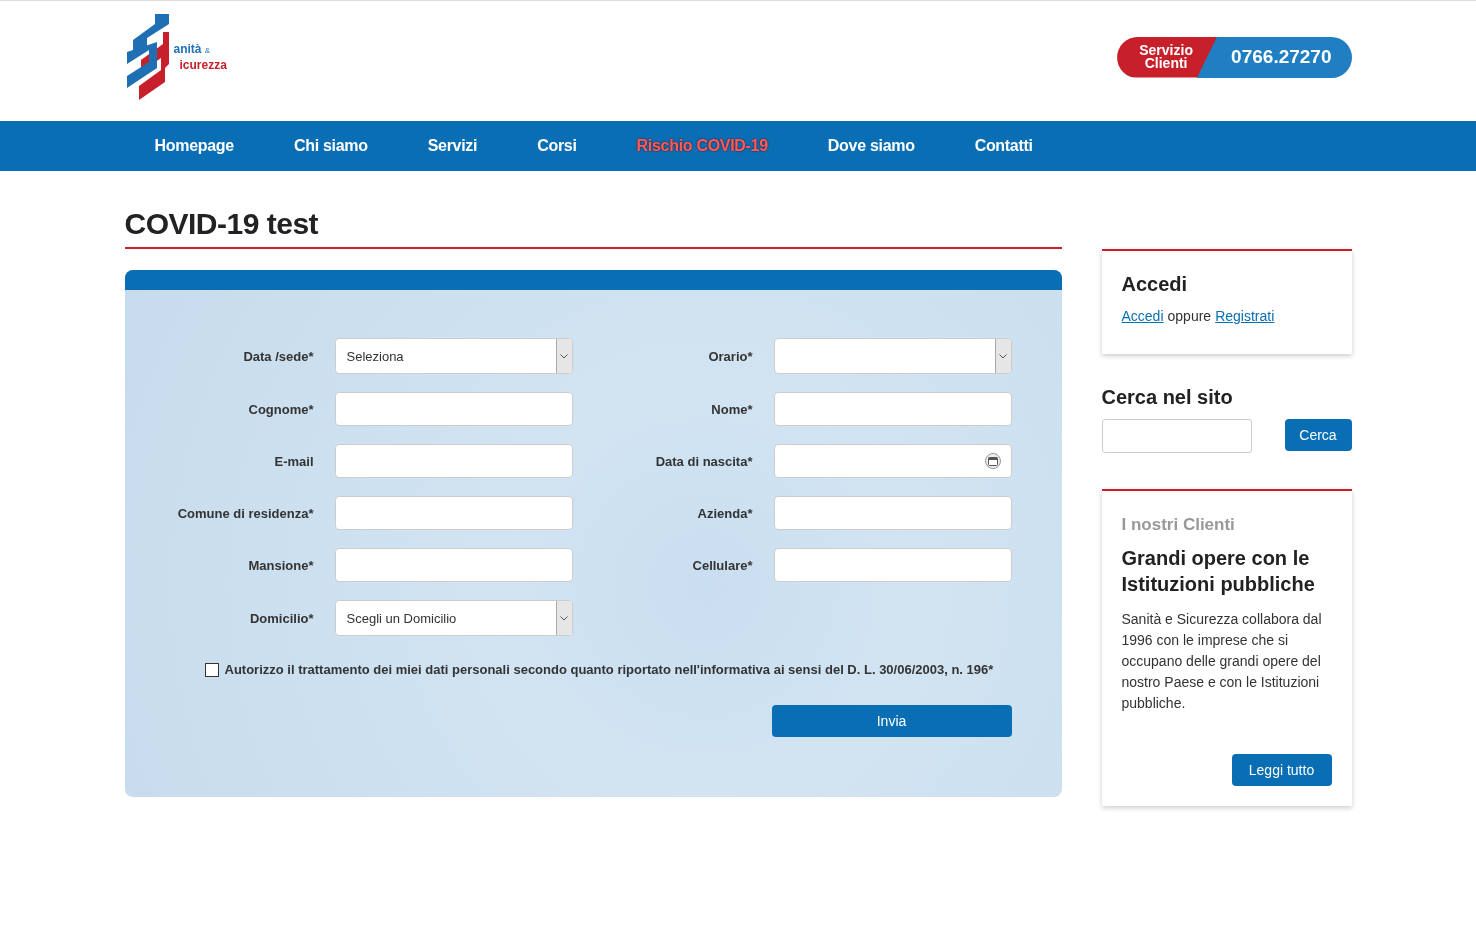 The width and height of the screenshot is (1476, 939). I want to click on field-label: Azienda*, so click(724, 513).